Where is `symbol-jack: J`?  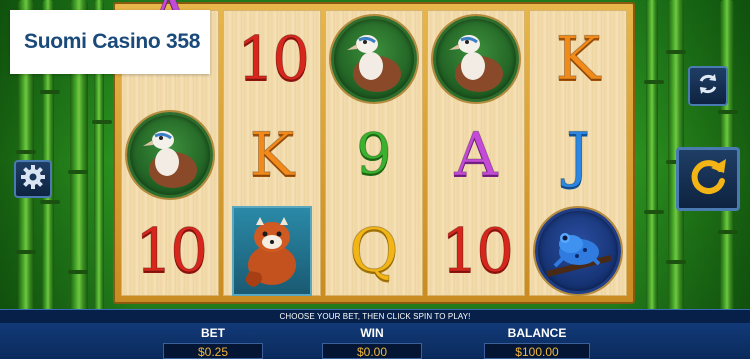 symbol-jack: J is located at coordinates (578, 155).